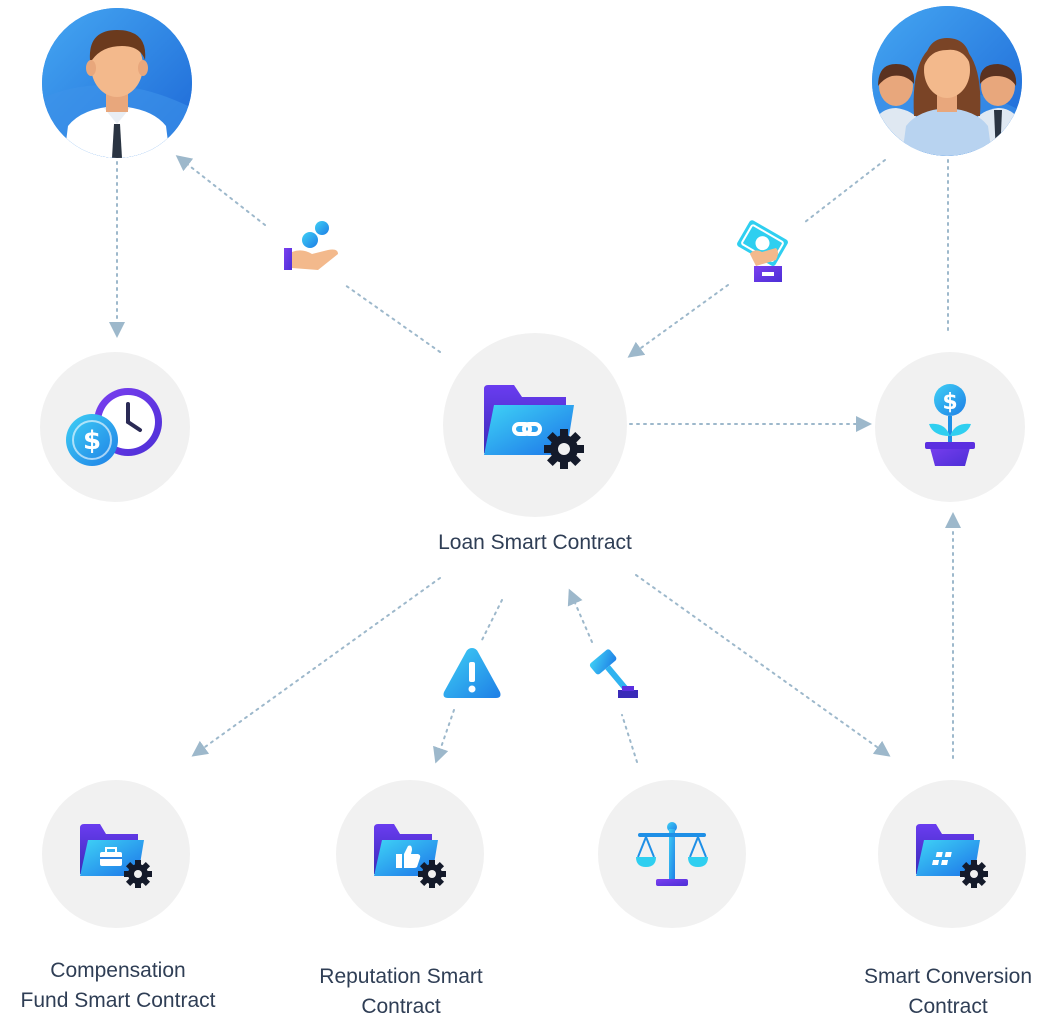 The width and height of the screenshot is (1051, 1022). I want to click on edge-loan-to-reputation-b, so click(444, 736).